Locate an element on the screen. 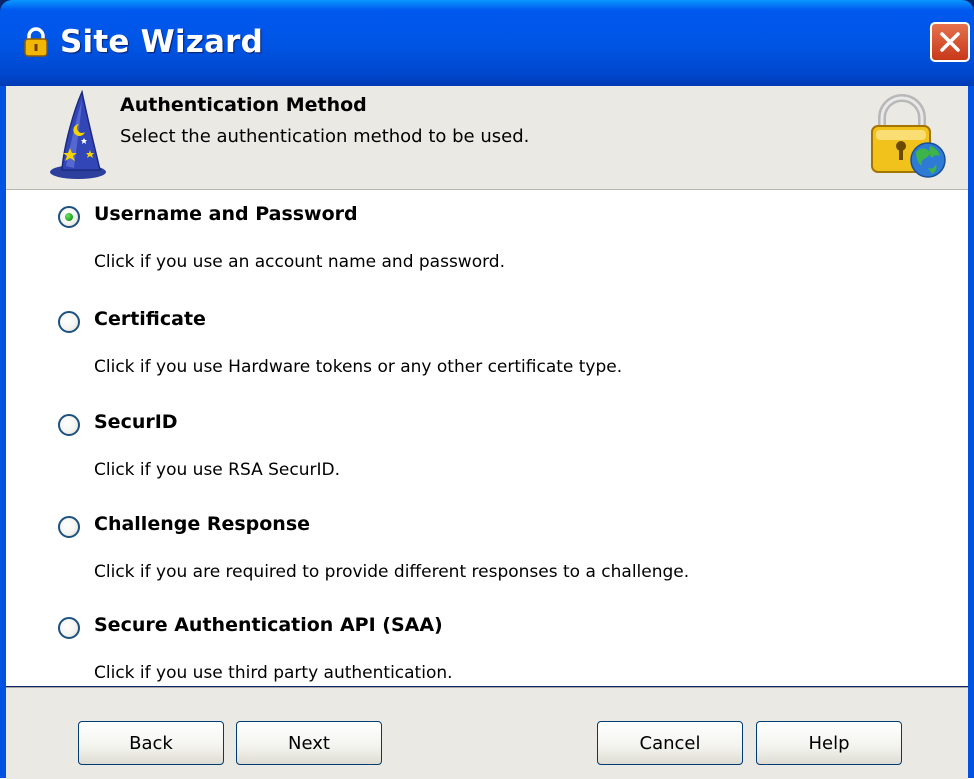  wizard-hat-icon is located at coordinates (78, 134).